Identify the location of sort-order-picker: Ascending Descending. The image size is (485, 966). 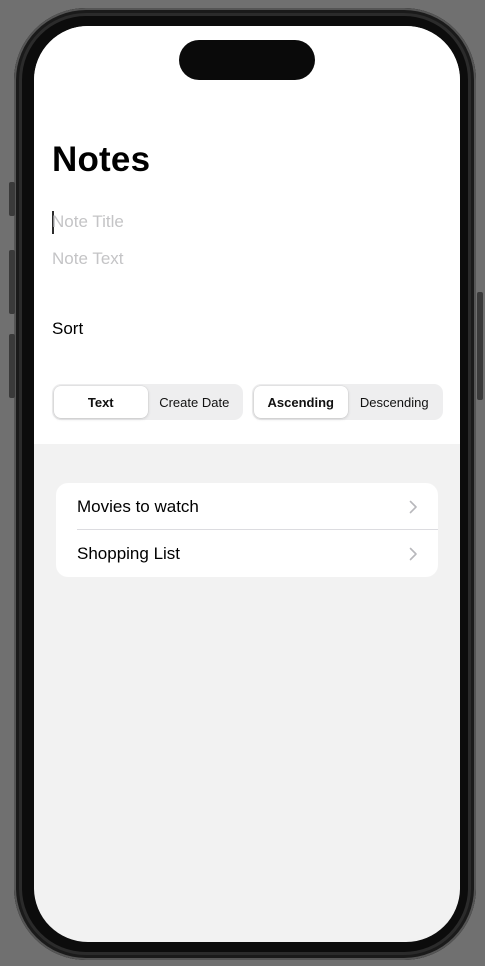
(347, 402).